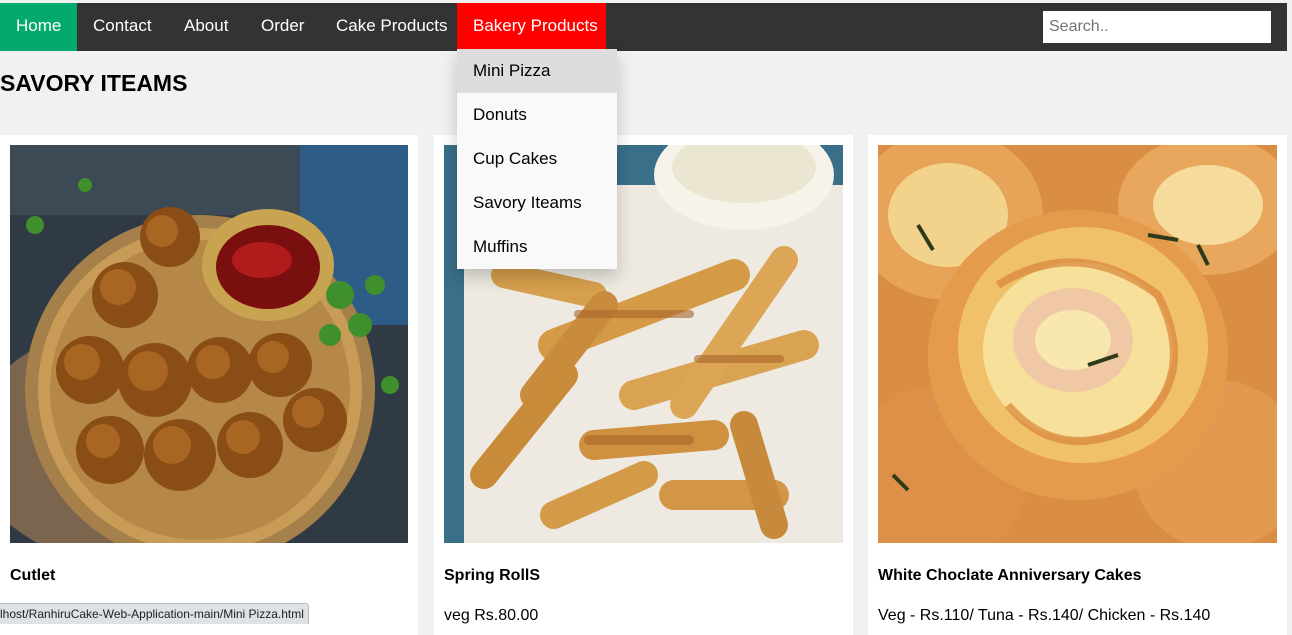 This screenshot has height=635, width=1292. What do you see at coordinates (491, 615) in the screenshot?
I see `product-price: veg Rs.80.00` at bounding box center [491, 615].